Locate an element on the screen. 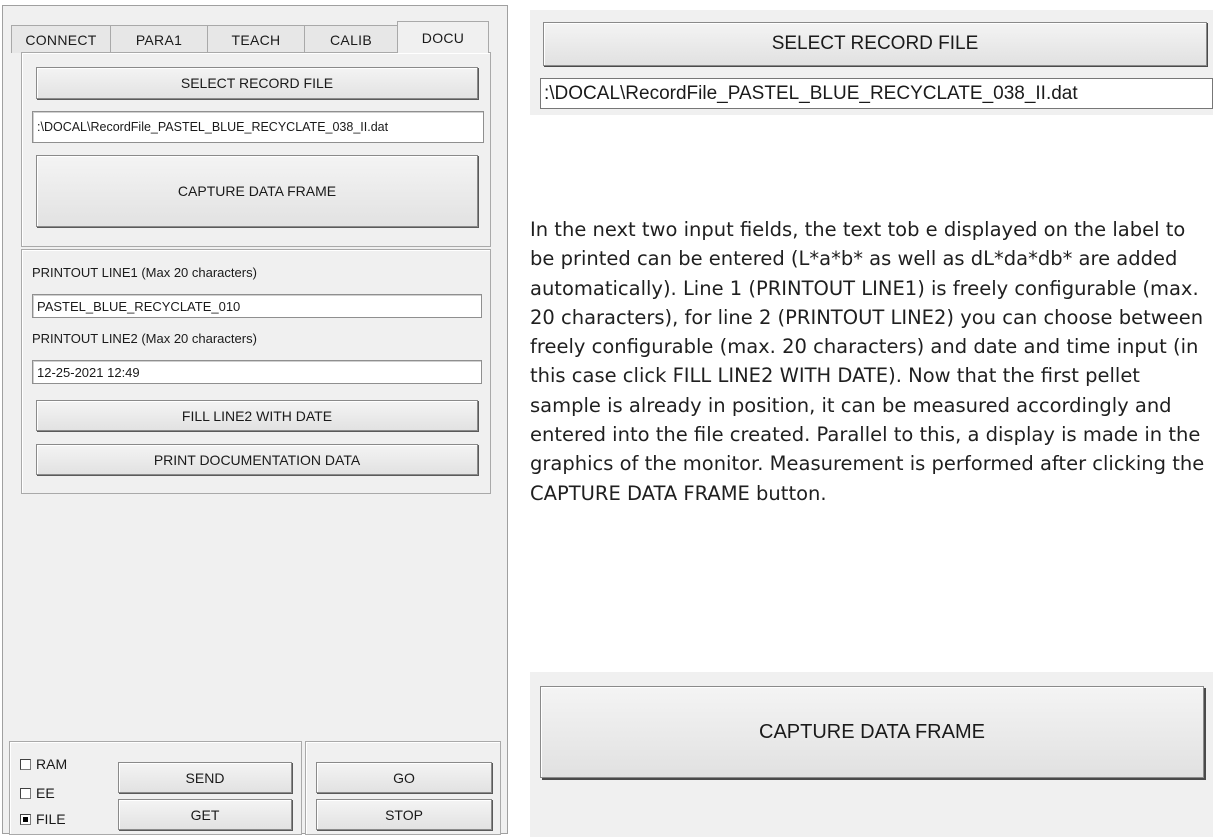 The width and height of the screenshot is (1213, 837). printout-line2-label: PRINTOUT LINE2 (Max 20 characters) is located at coordinates (144, 338).